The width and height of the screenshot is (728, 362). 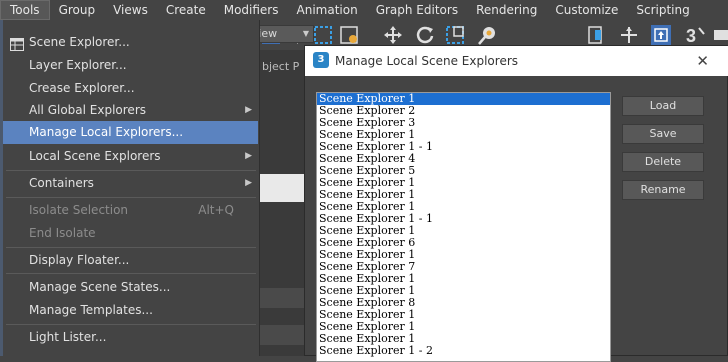 What do you see at coordinates (455, 35) in the screenshot?
I see `scale-icon` at bounding box center [455, 35].